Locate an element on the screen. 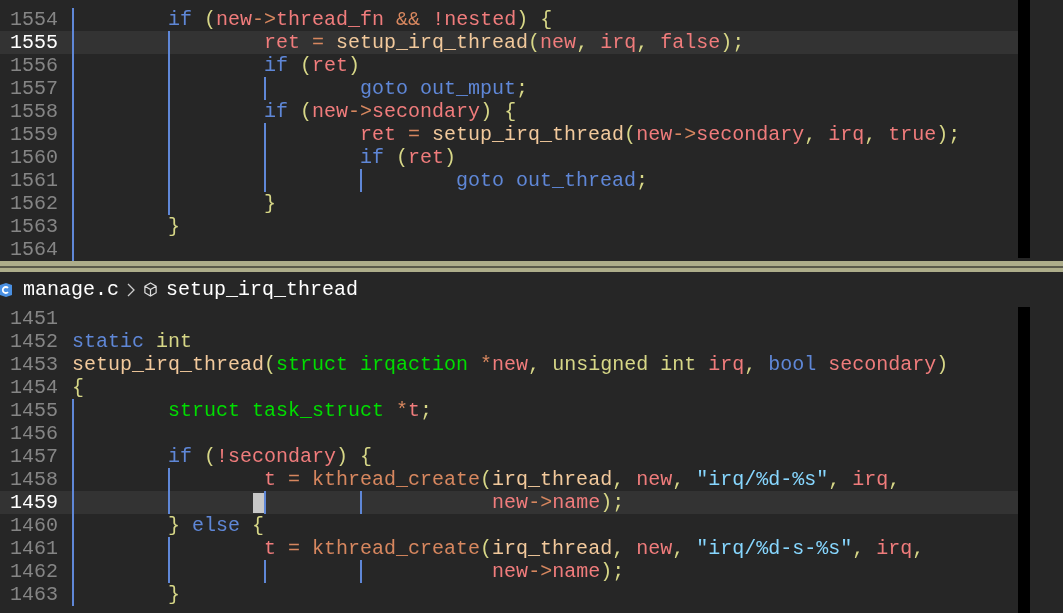  cube-icon is located at coordinates (150, 289).